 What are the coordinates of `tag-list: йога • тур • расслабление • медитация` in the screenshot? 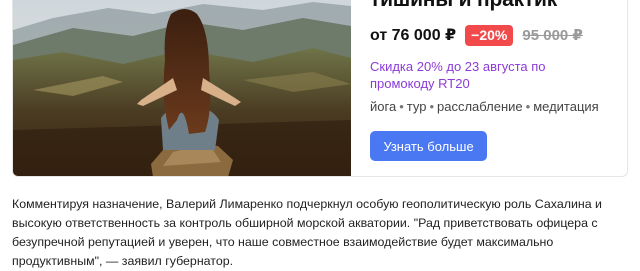 It's located at (484, 106).